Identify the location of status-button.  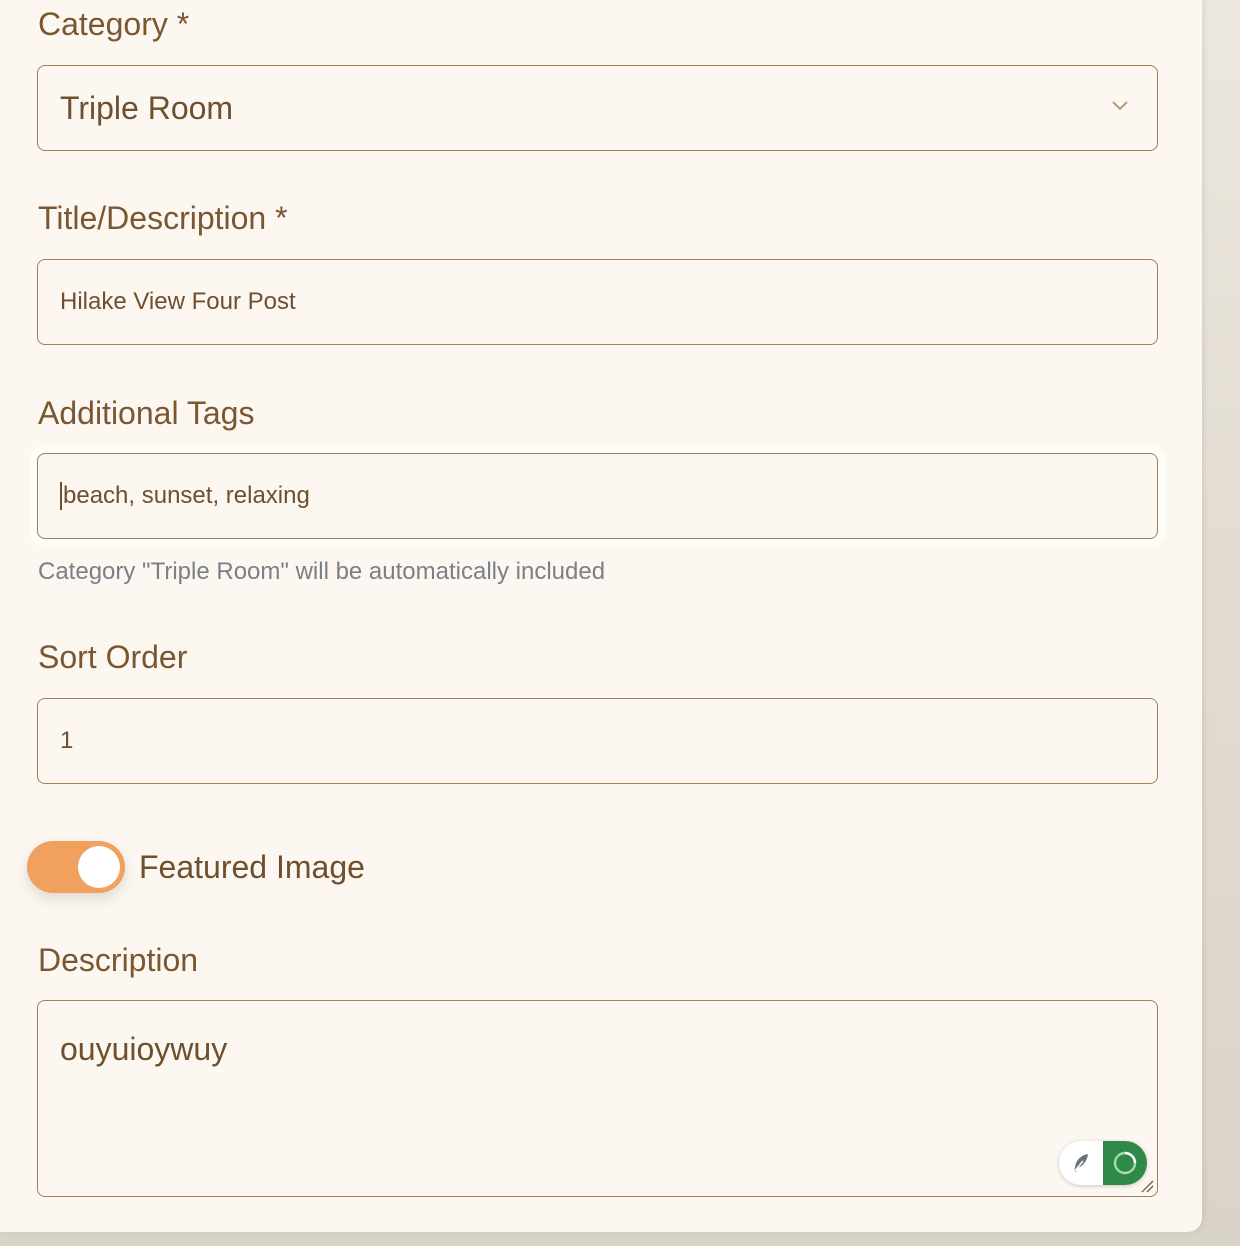
(1125, 1163).